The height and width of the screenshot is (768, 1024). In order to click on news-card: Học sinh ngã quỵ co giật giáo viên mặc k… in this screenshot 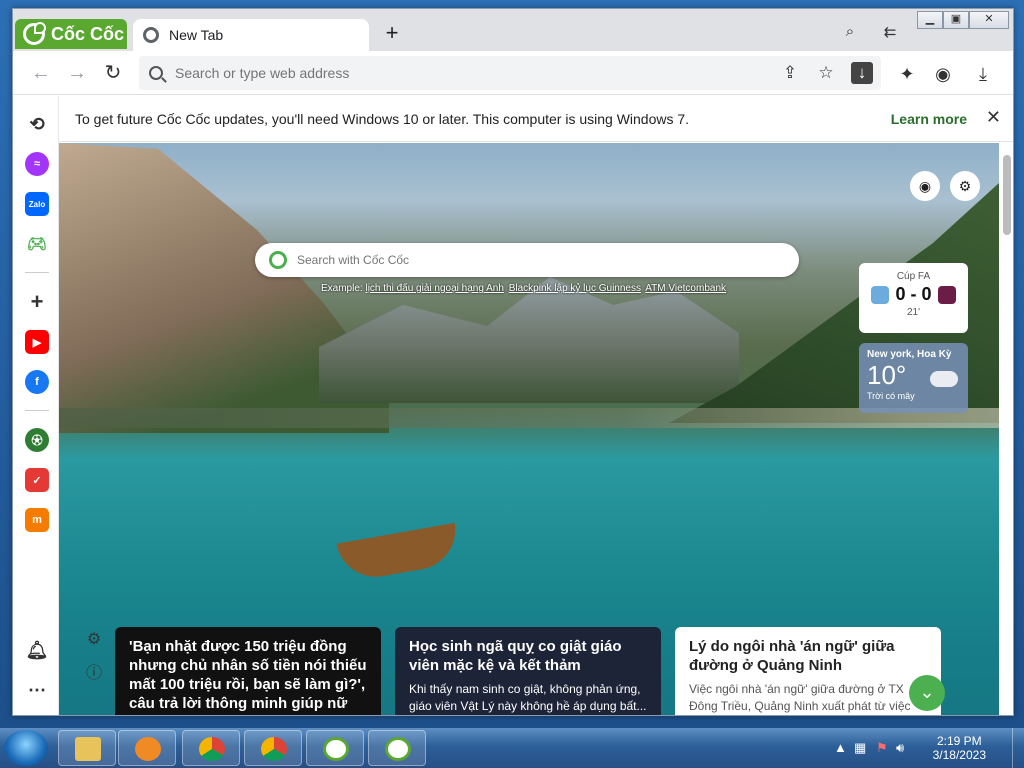, I will do `click(528, 671)`.